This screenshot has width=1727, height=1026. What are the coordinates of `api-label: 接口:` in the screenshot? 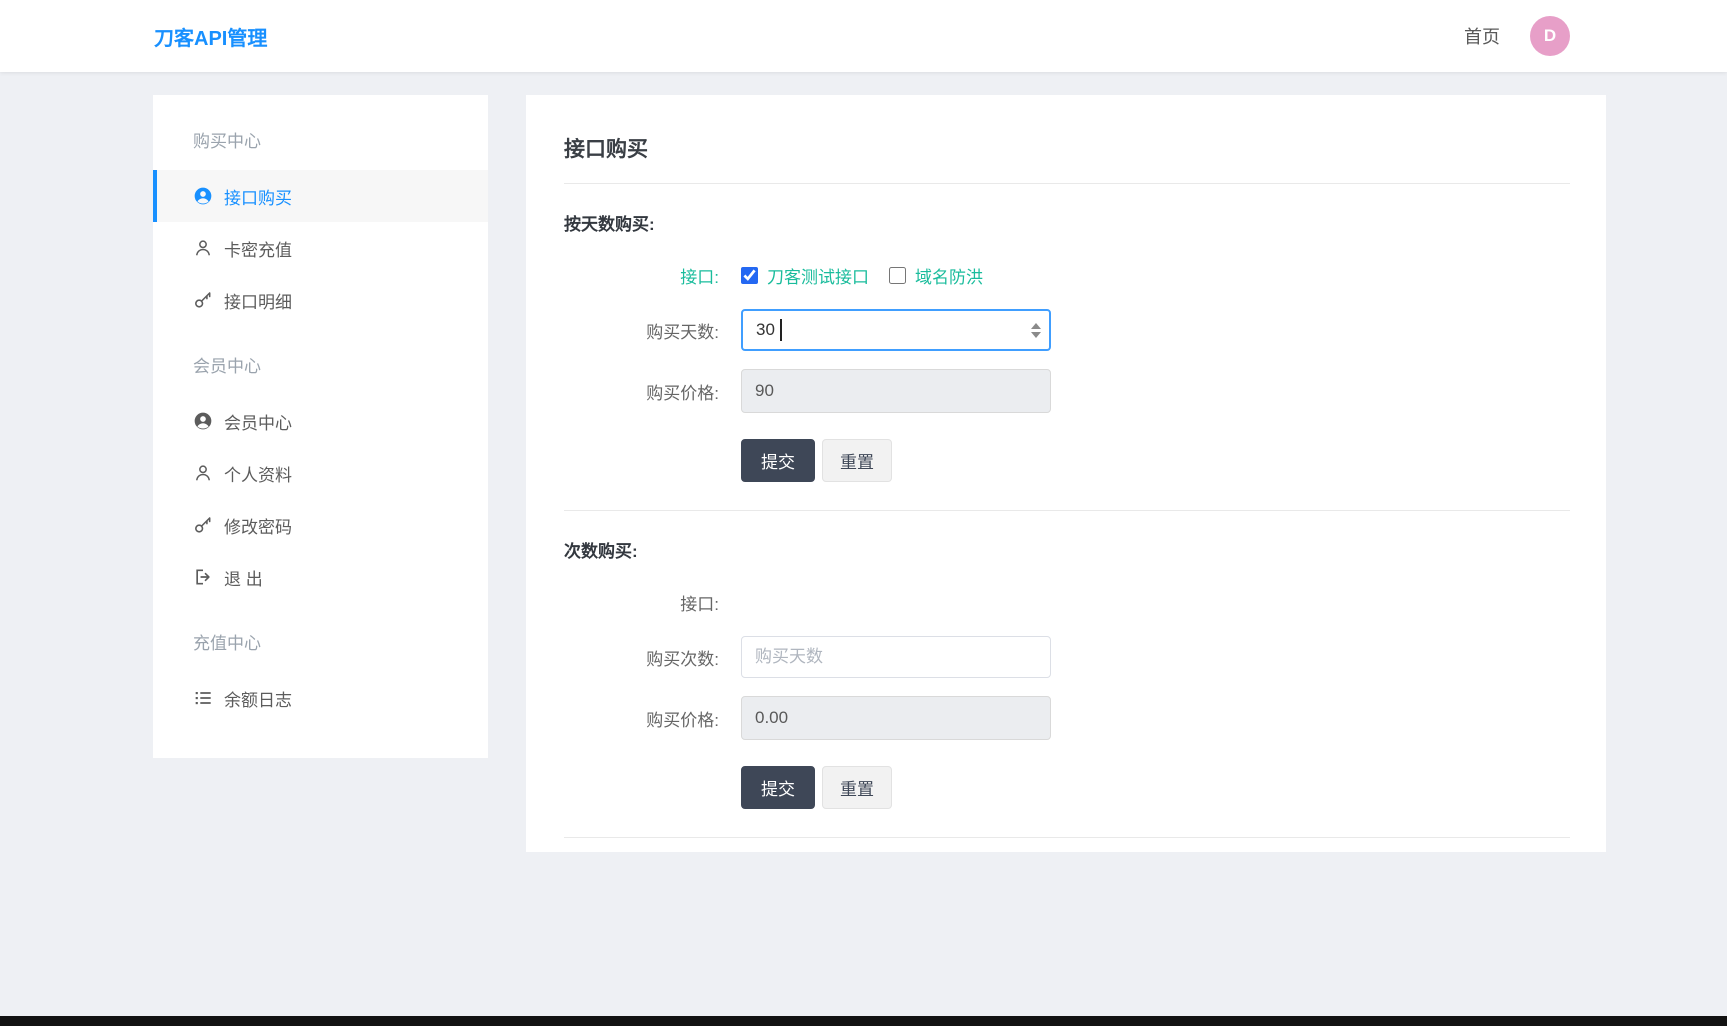 It's located at (699, 277).